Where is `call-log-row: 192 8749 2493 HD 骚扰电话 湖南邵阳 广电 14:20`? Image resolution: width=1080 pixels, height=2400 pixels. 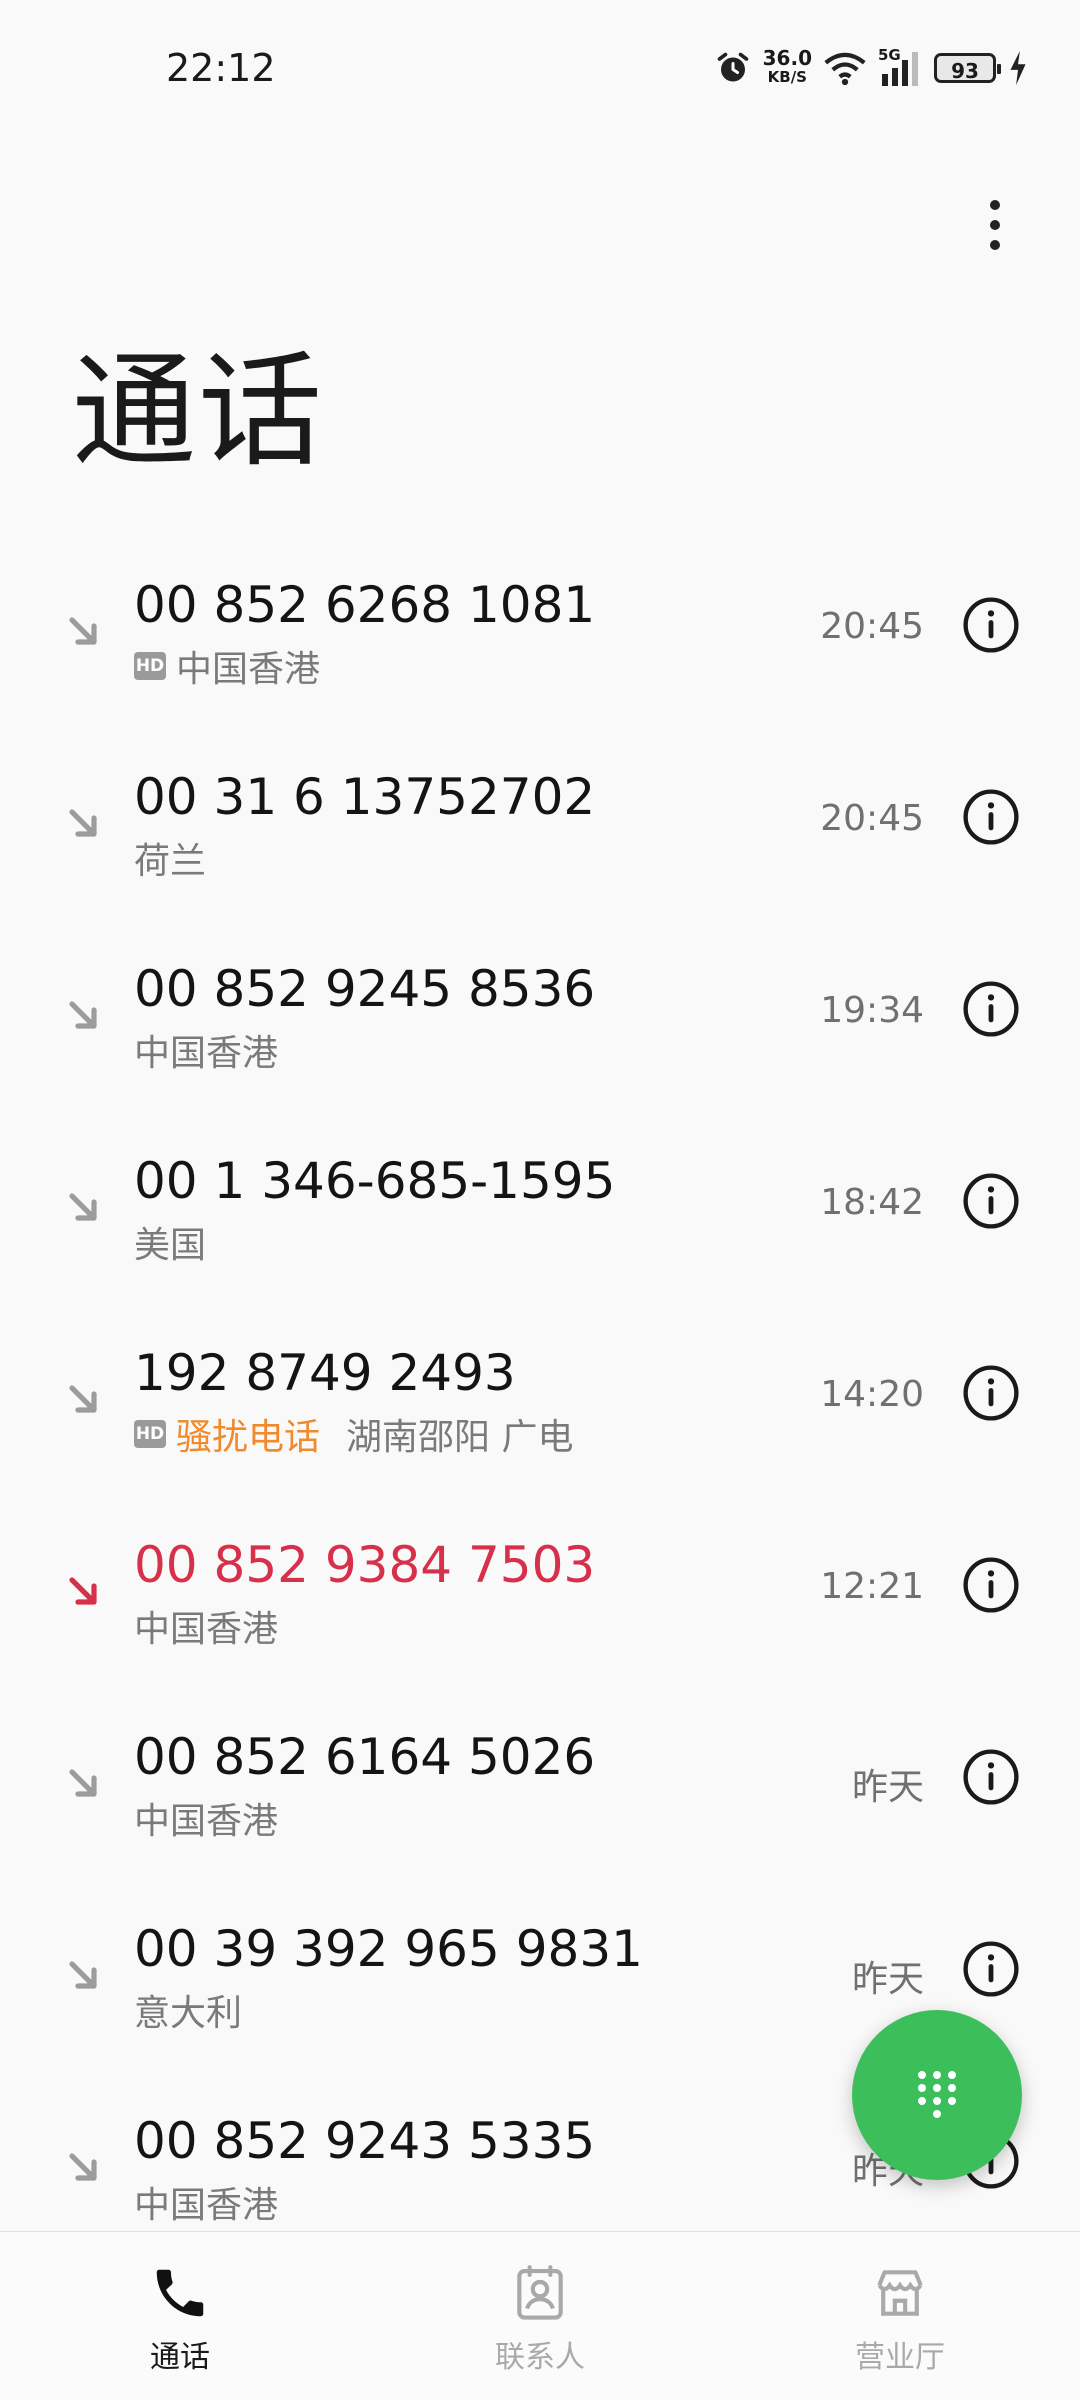 call-log-row: 192 8749 2493 HD 骚扰电话 湖南邵阳 广电 14:20 is located at coordinates (540, 1400).